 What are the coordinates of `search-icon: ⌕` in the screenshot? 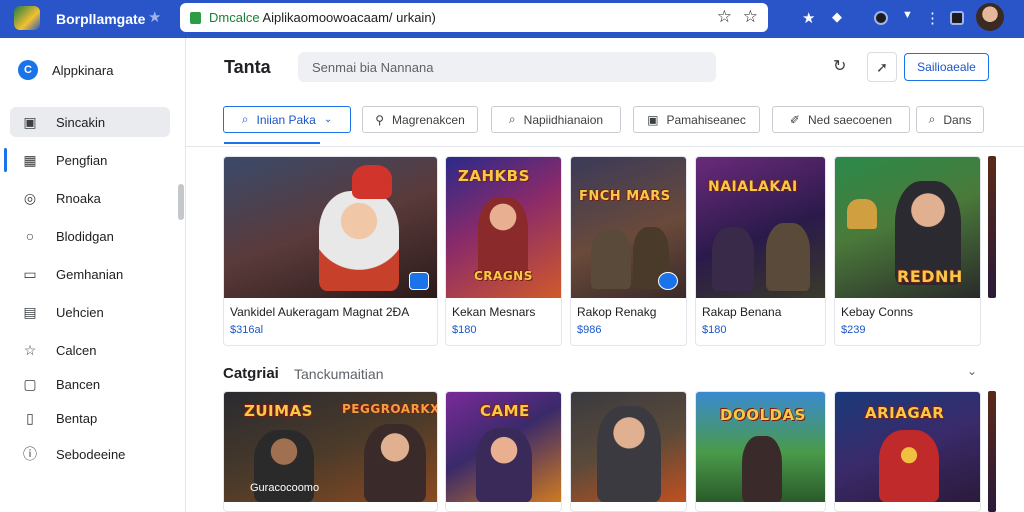 It's located at (932, 119).